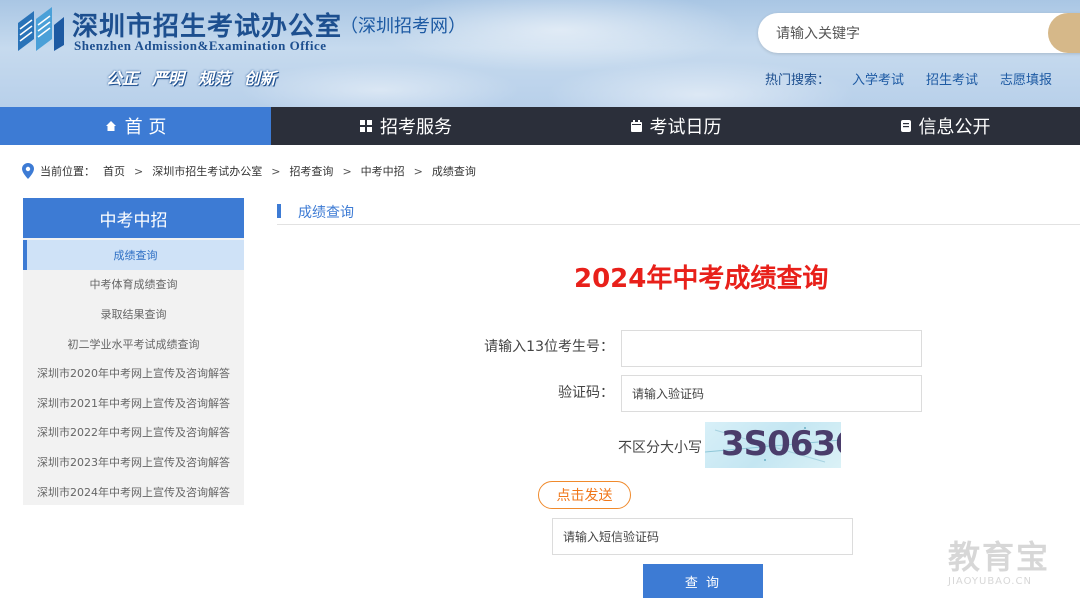 This screenshot has height=607, width=1080. What do you see at coordinates (326, 213) in the screenshot?
I see `section-title: 成绩查询` at bounding box center [326, 213].